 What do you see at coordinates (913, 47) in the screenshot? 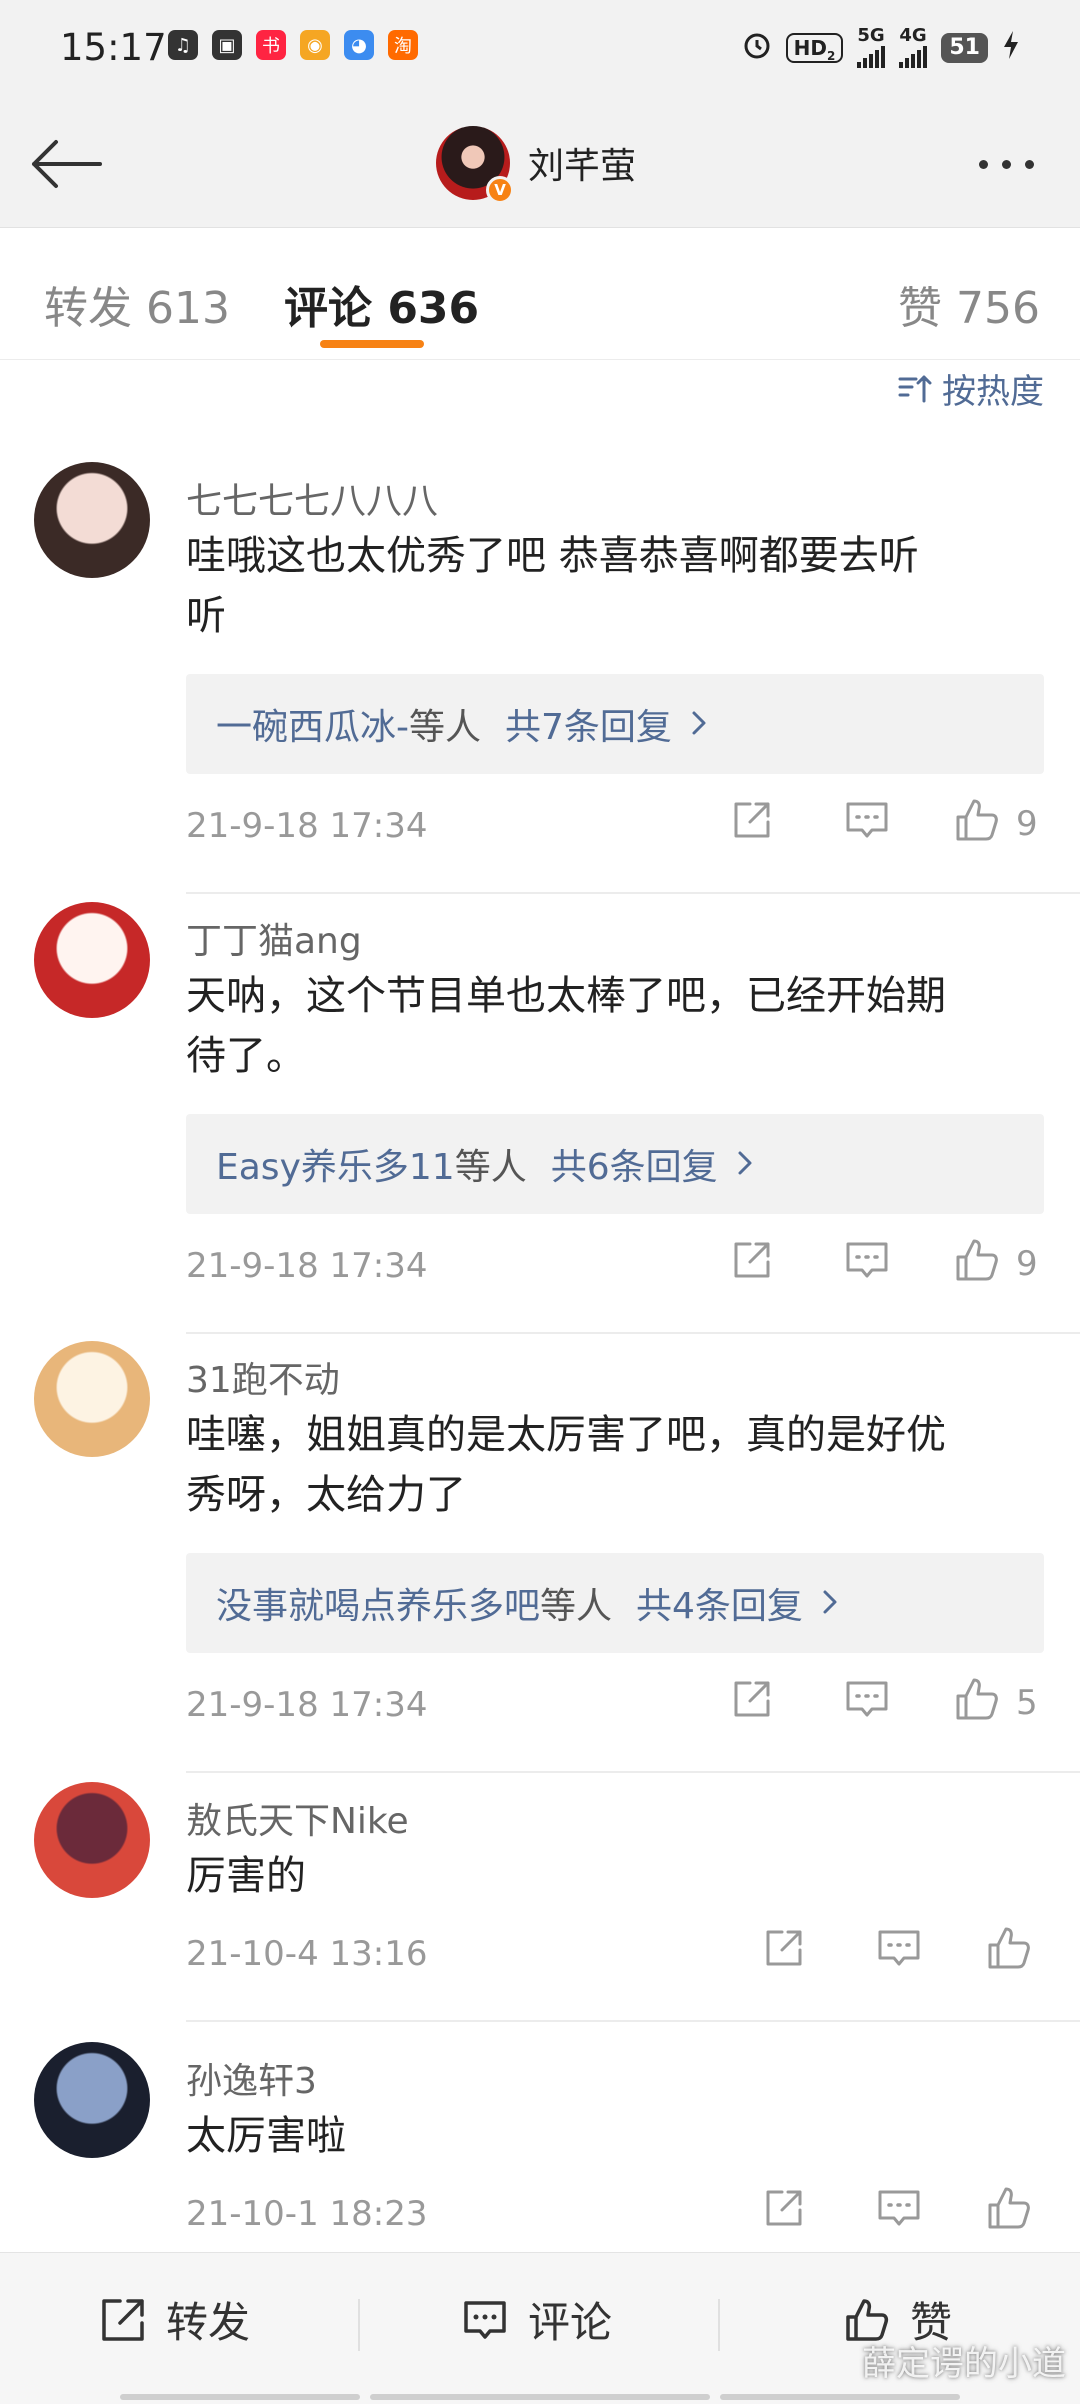
I see `signal-4g-icon: 4G` at bounding box center [913, 47].